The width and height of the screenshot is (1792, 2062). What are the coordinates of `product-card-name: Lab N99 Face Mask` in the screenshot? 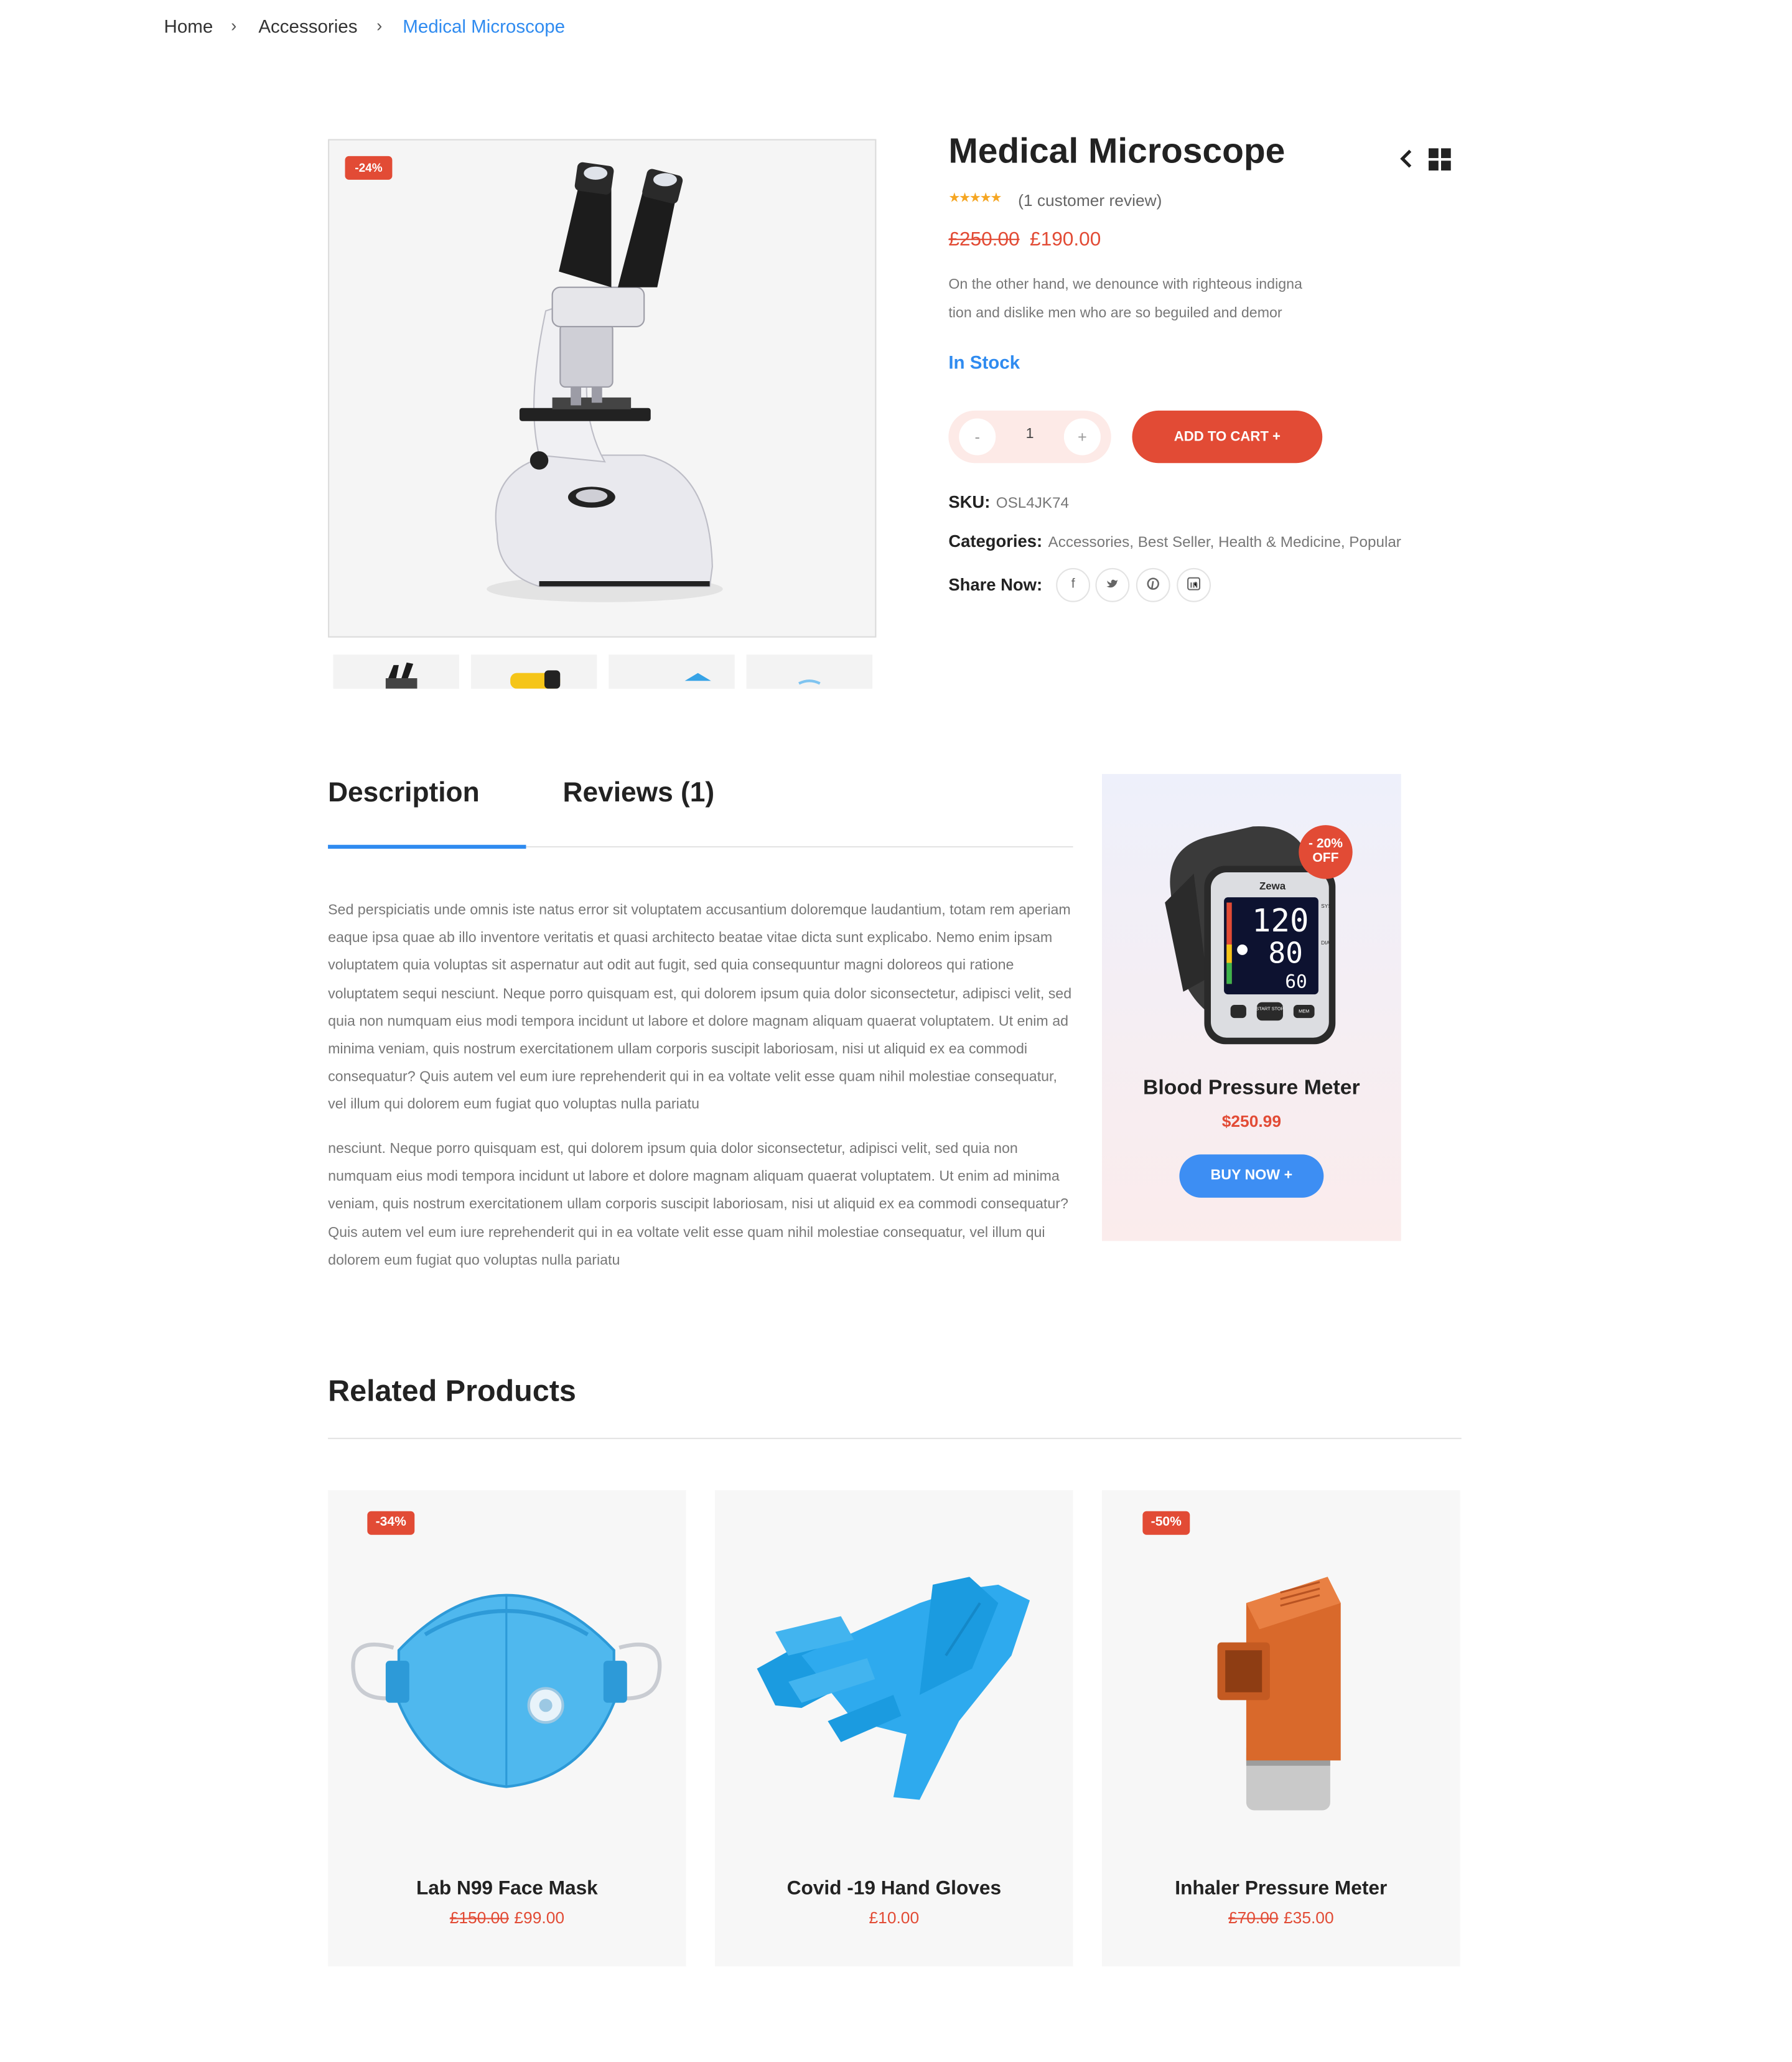 It's located at (507, 1888).